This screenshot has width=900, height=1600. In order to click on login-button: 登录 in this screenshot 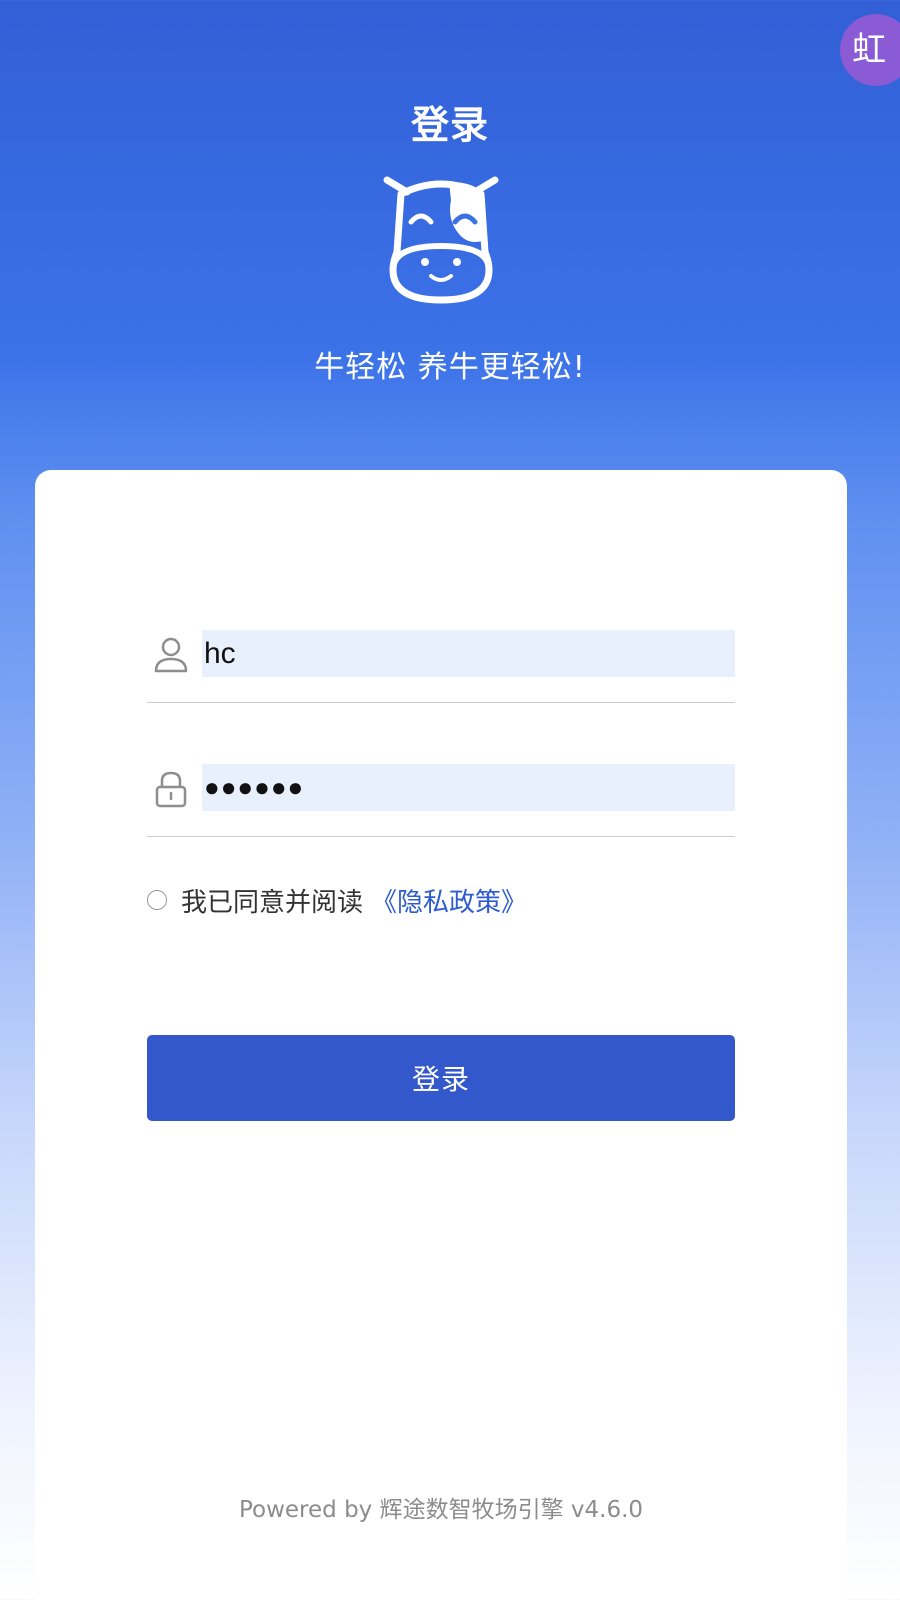, I will do `click(441, 1078)`.